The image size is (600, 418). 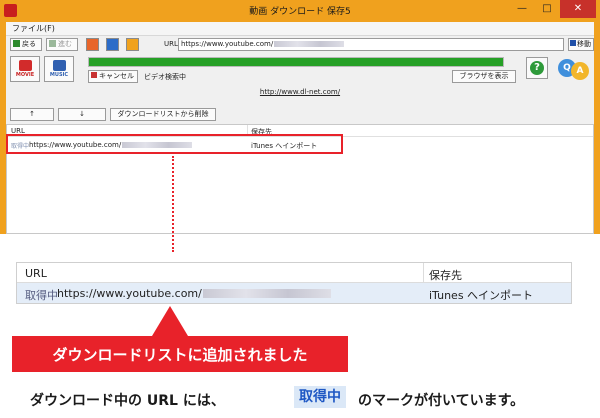 What do you see at coordinates (174, 144) in the screenshot?
I see `highlight-box` at bounding box center [174, 144].